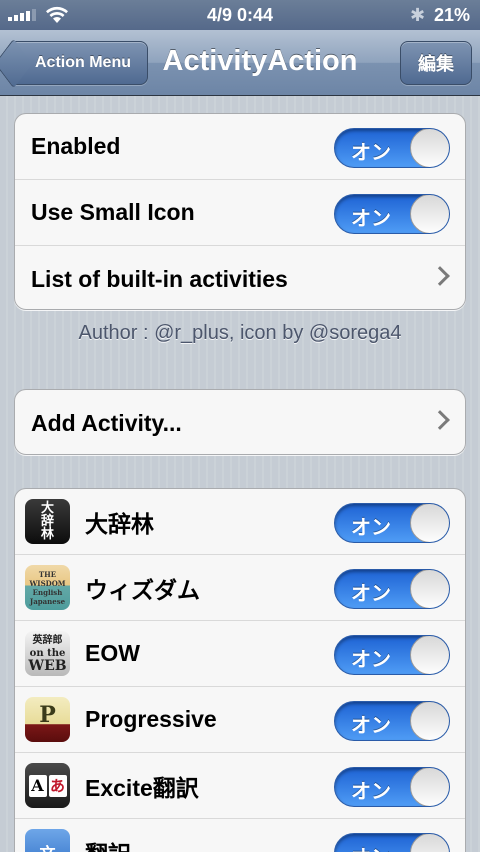 Image resolution: width=480 pixels, height=852 pixels. What do you see at coordinates (240, 333) in the screenshot?
I see `author-credit: Author : @r_plus, icon by @sorega4` at bounding box center [240, 333].